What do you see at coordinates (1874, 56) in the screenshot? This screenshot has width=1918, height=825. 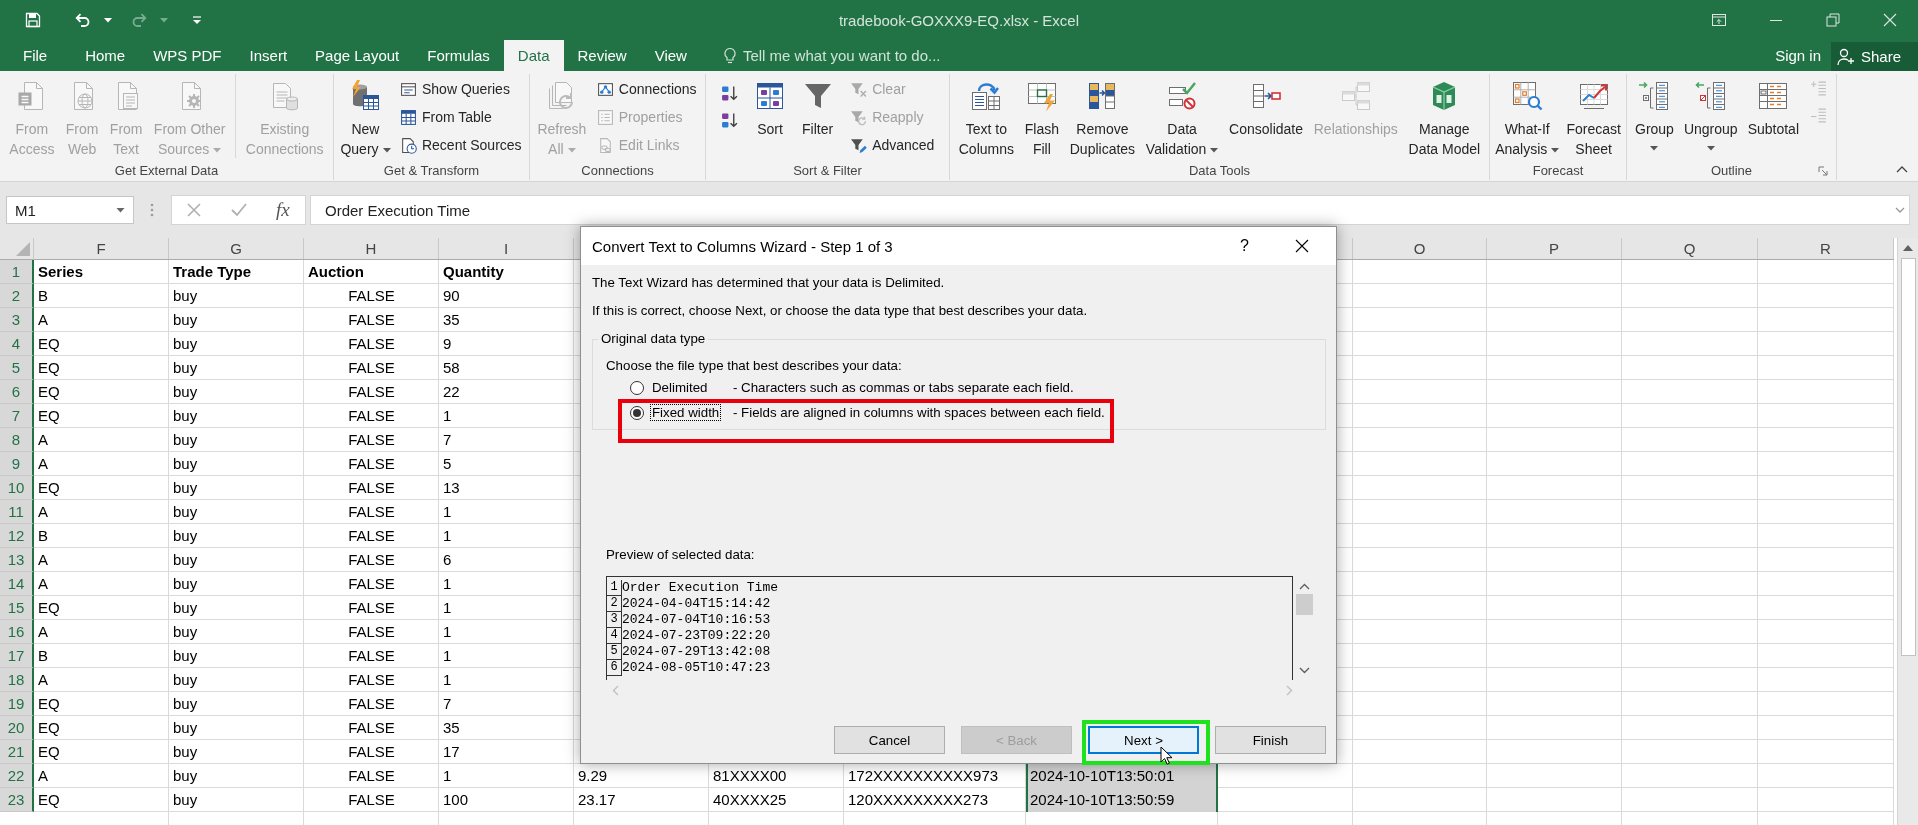 I see `share-button: Share` at bounding box center [1874, 56].